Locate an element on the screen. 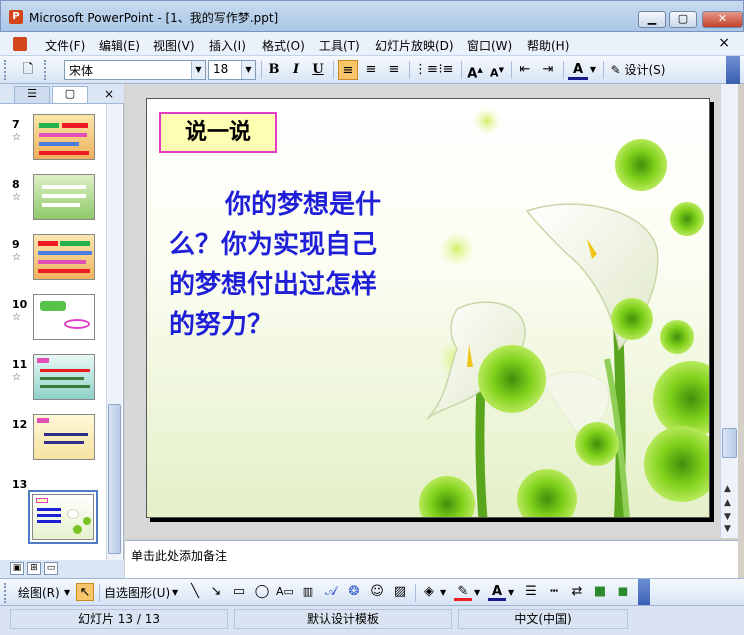 The width and height of the screenshot is (744, 635). bulleted-list-icon: ⁝≡ is located at coordinates (446, 70).